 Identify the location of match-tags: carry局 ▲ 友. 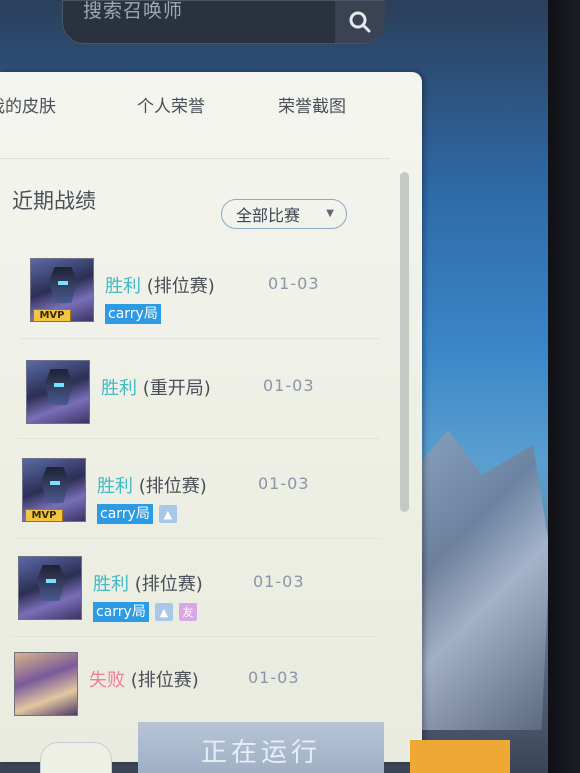
(145, 613).